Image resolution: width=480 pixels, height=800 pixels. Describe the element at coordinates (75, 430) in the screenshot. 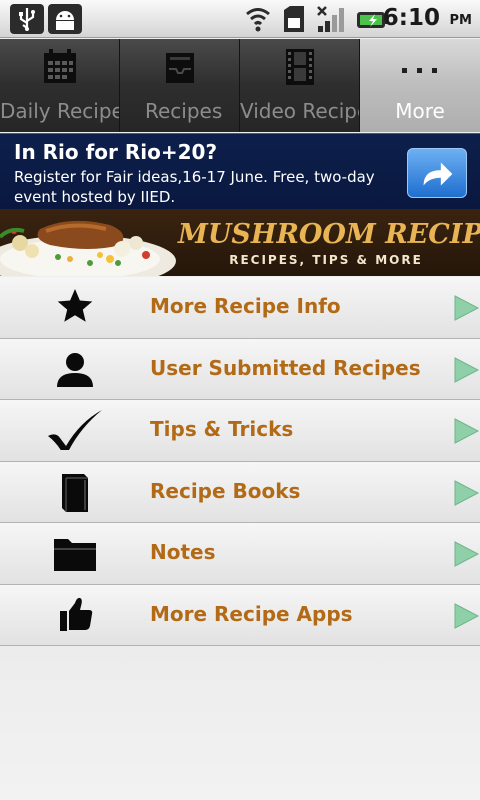

I see `checkmark-icon` at that location.